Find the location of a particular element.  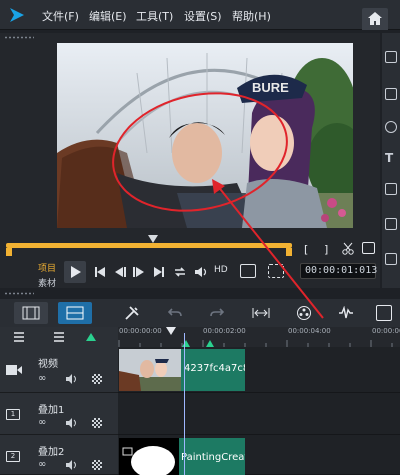

trim-start-marker is located at coordinates (9, 252).